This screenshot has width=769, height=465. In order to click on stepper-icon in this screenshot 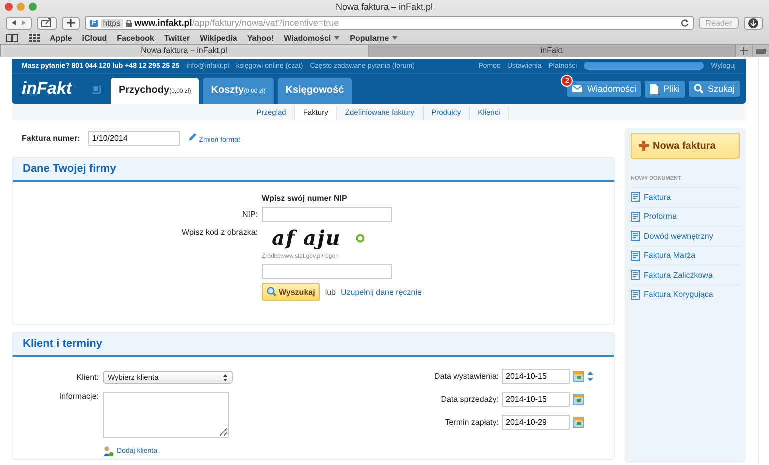, I will do `click(590, 376)`.